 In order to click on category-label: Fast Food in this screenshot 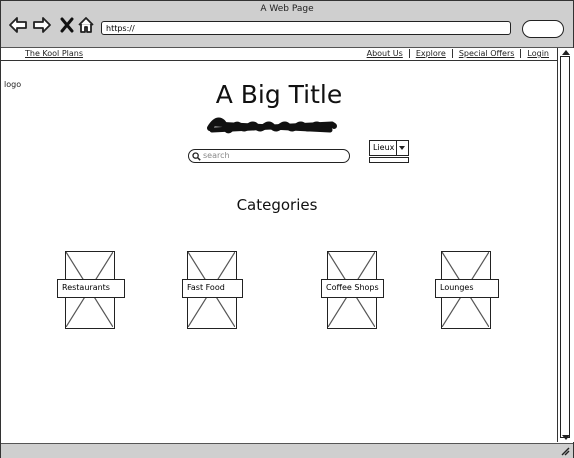, I will do `click(212, 288)`.